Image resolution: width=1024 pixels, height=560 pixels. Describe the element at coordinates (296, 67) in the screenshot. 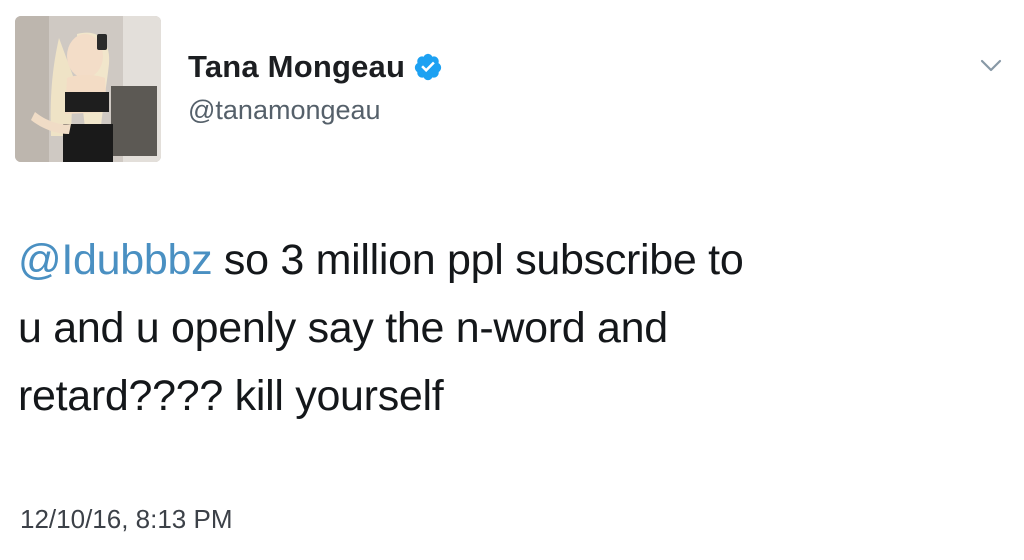

I see `author-display-name: Tana Mongeau` at that location.